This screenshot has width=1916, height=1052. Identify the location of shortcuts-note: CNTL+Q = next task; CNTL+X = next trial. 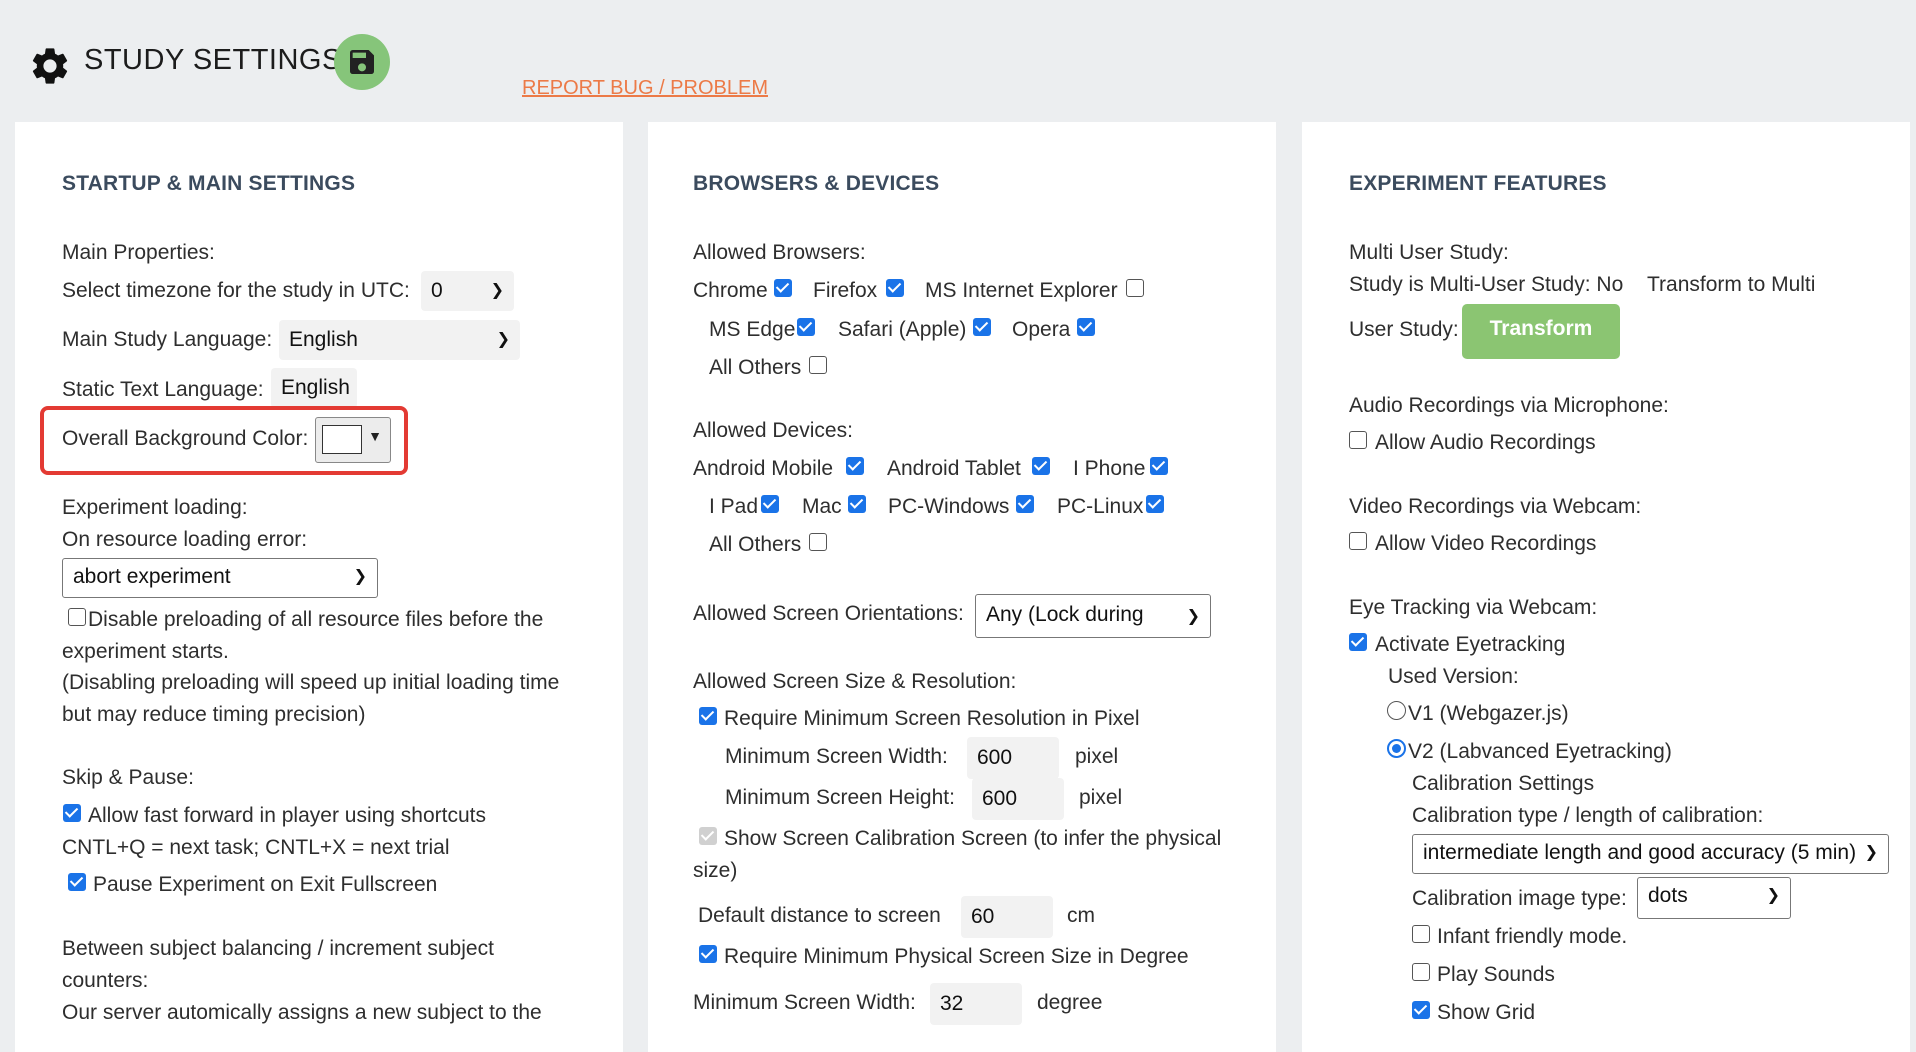
(256, 847).